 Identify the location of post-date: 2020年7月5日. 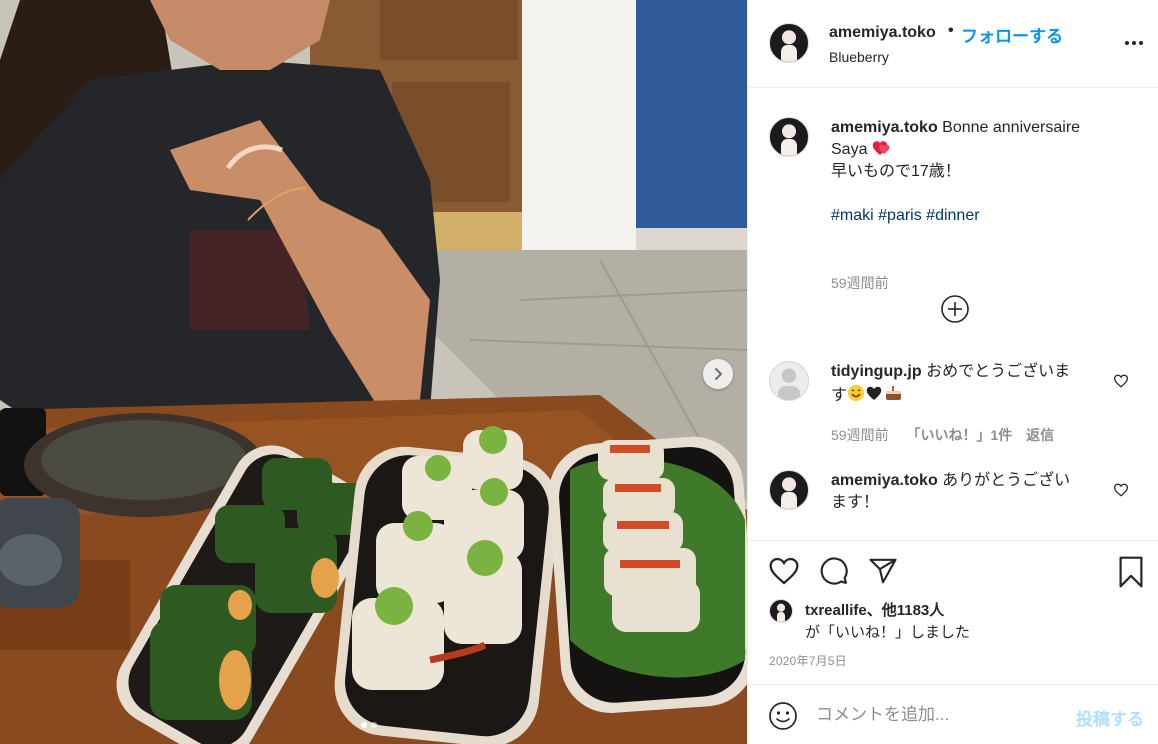
(808, 660).